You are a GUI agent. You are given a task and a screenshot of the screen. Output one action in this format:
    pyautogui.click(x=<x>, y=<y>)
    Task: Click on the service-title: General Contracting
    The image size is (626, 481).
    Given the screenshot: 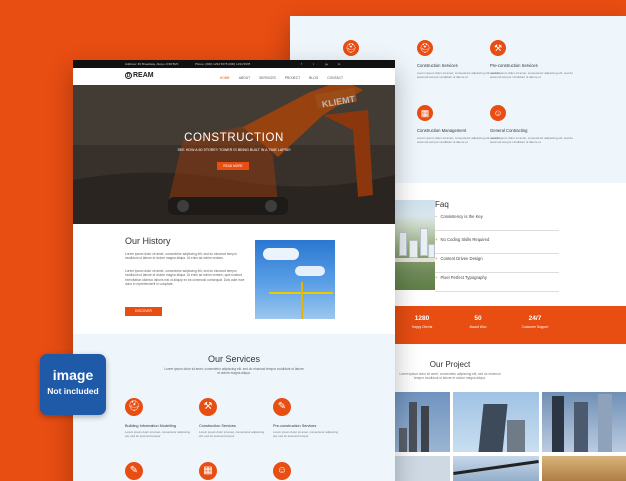 What is the action you would take?
    pyautogui.click(x=509, y=130)
    